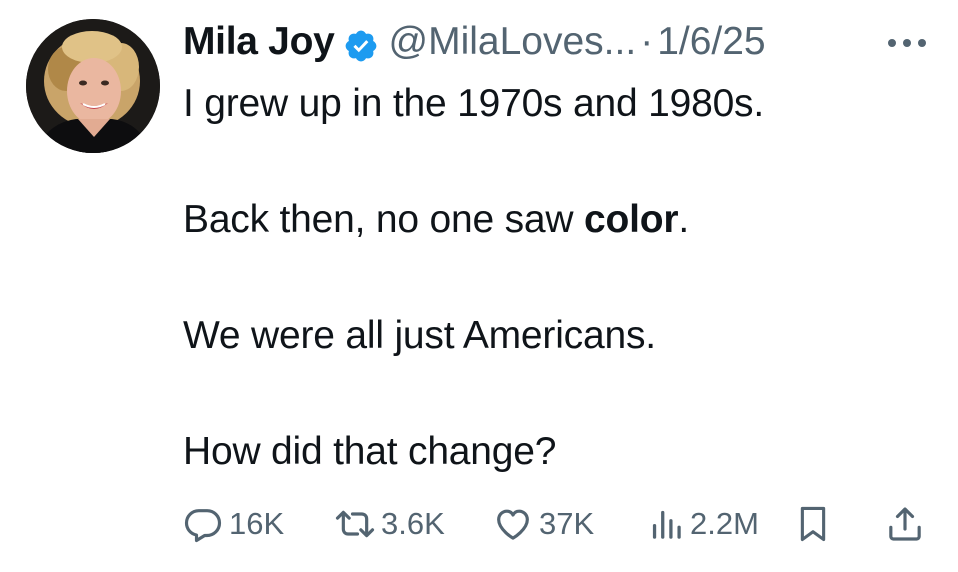  What do you see at coordinates (513, 524) in the screenshot?
I see `like-icon` at bounding box center [513, 524].